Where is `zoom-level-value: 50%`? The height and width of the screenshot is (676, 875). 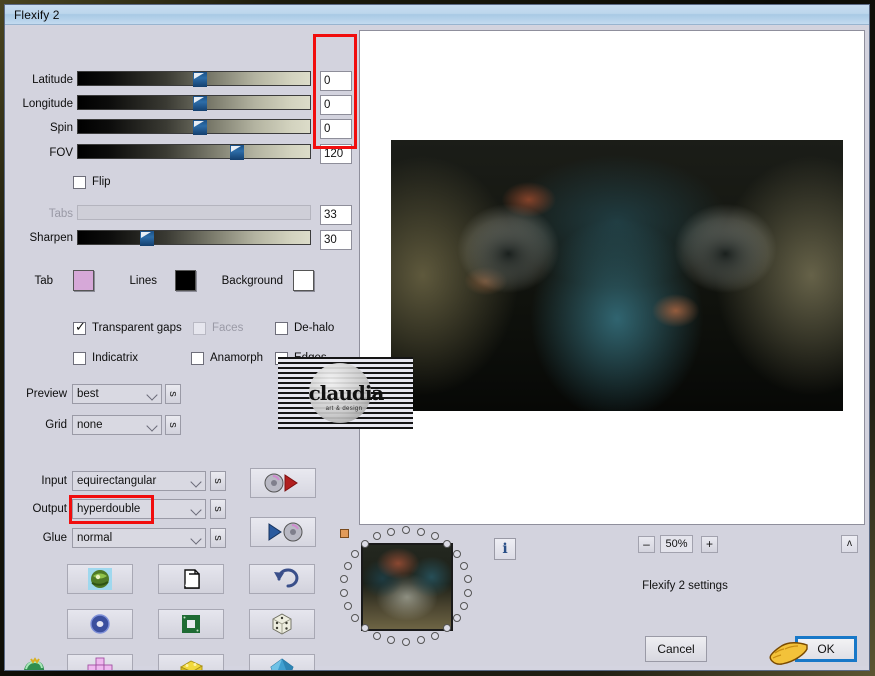 zoom-level-value: 50% is located at coordinates (676, 544).